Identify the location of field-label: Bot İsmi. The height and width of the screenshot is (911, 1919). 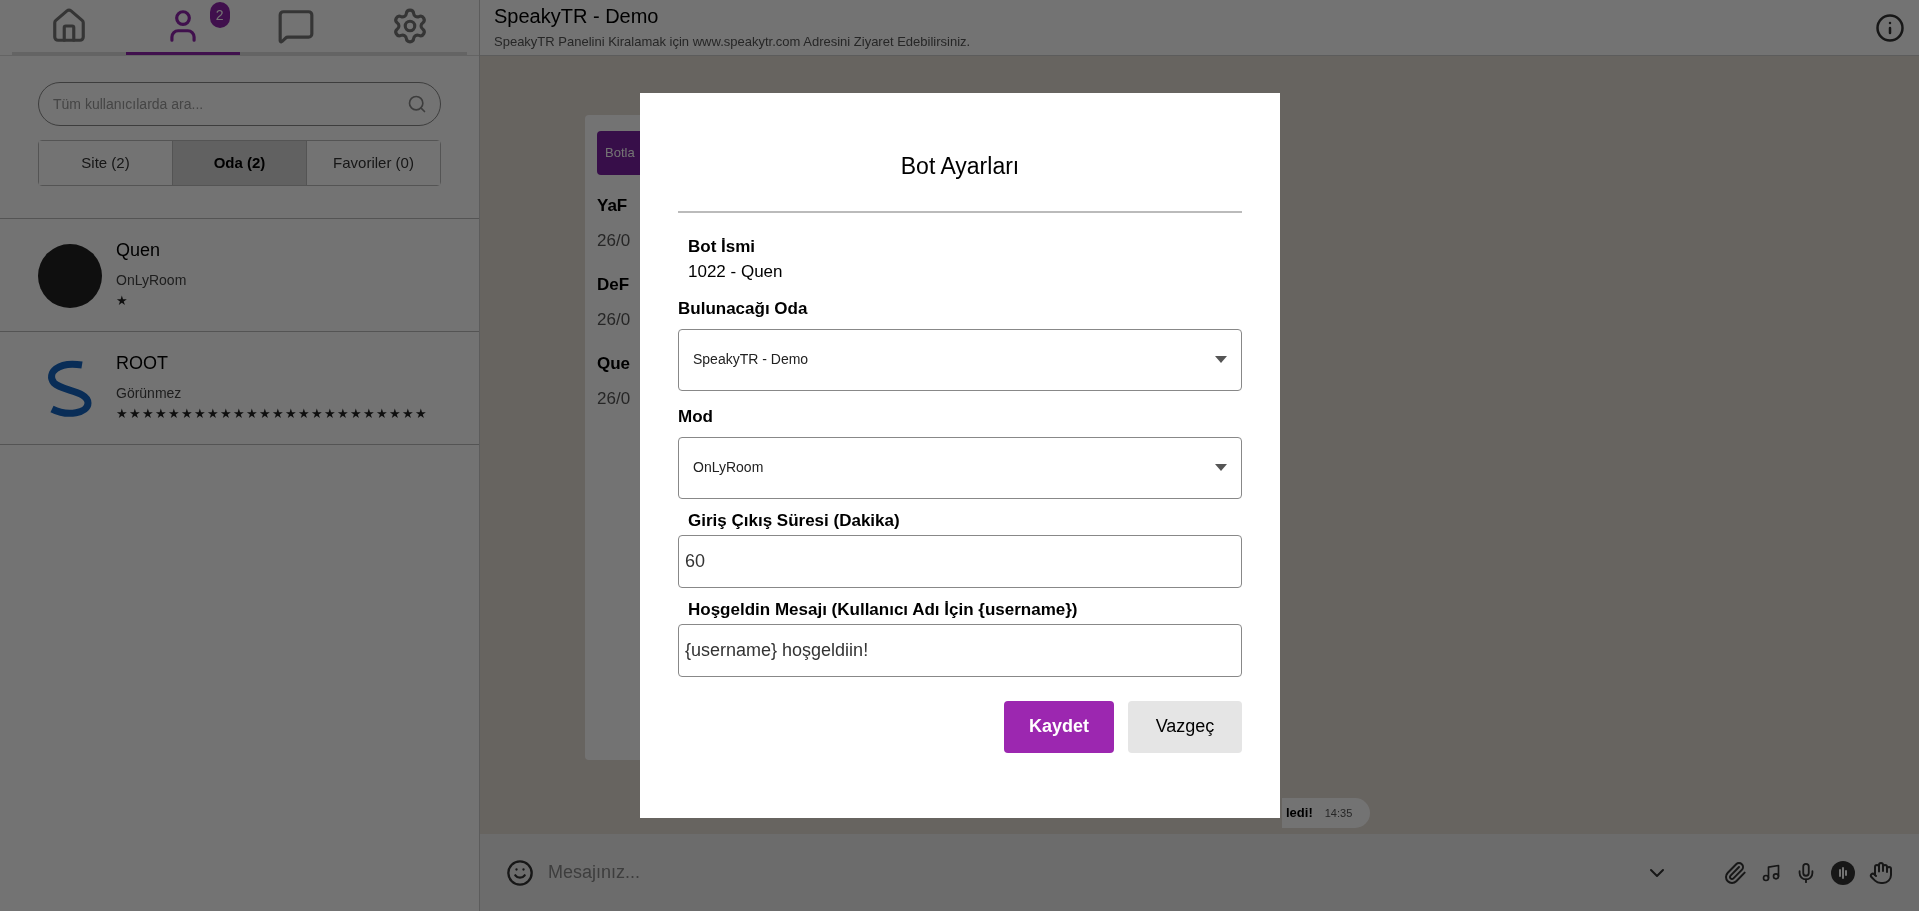
(722, 246).